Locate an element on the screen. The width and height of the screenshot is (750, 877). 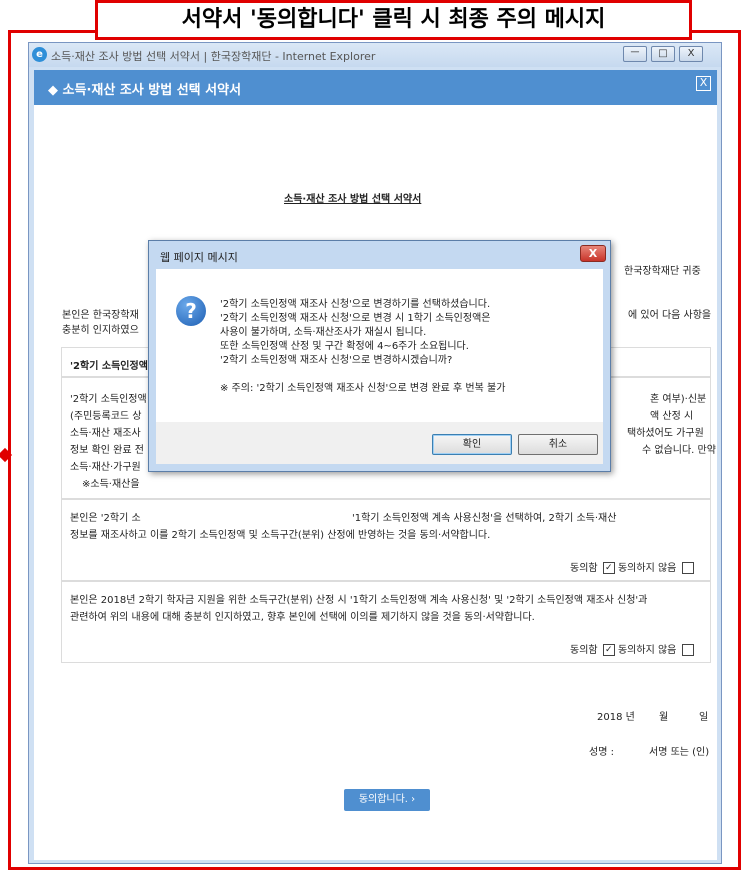
body-line: '2학기 소득인정액 is located at coordinates (108, 399).